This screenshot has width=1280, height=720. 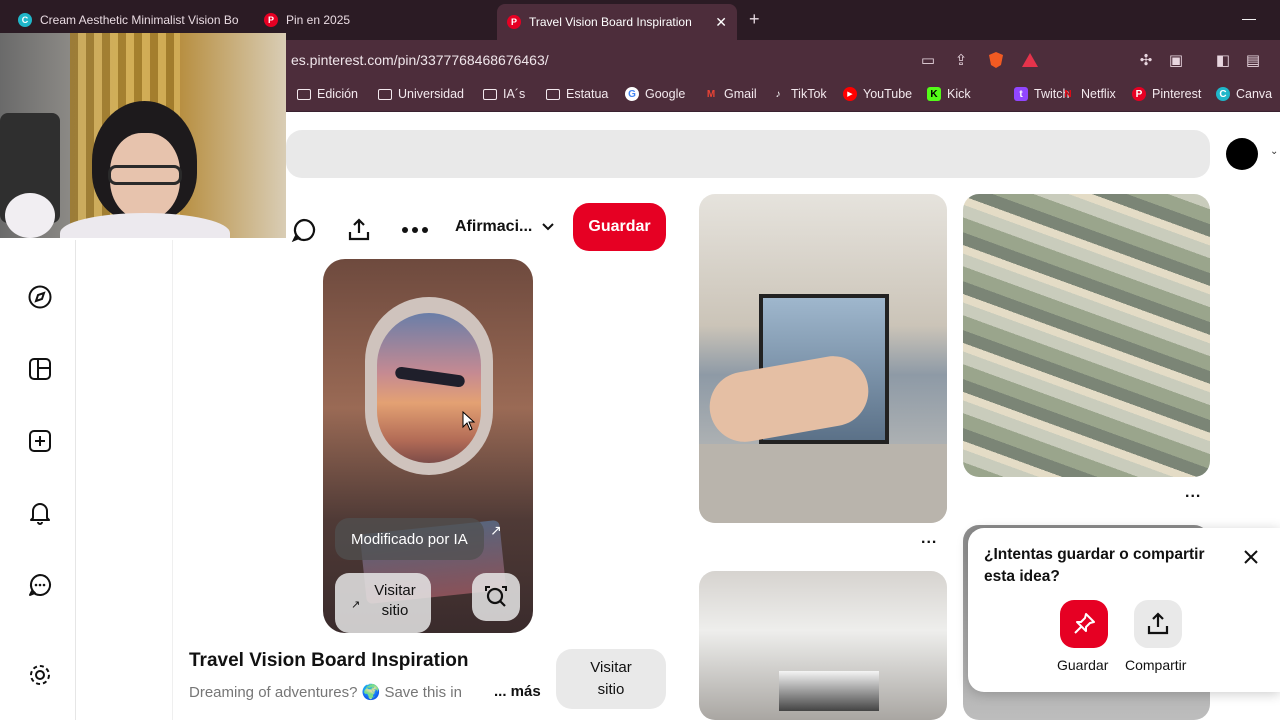 I want to click on close-icon, so click(x=1251, y=557).